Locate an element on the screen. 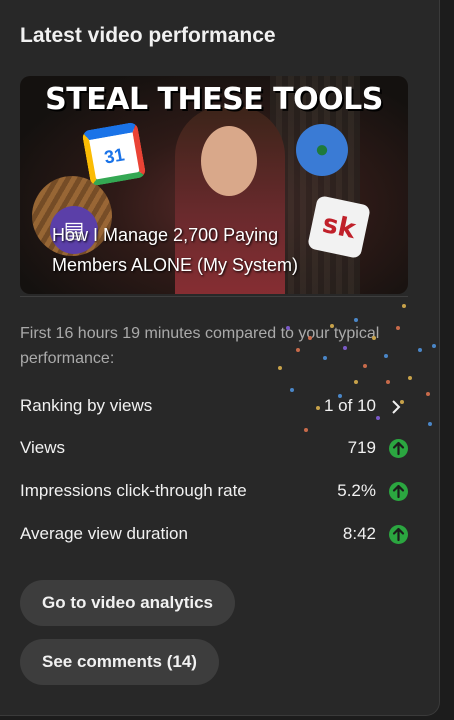 Image resolution: width=454 pixels, height=720 pixels. metric-value: 8:42 is located at coordinates (359, 533).